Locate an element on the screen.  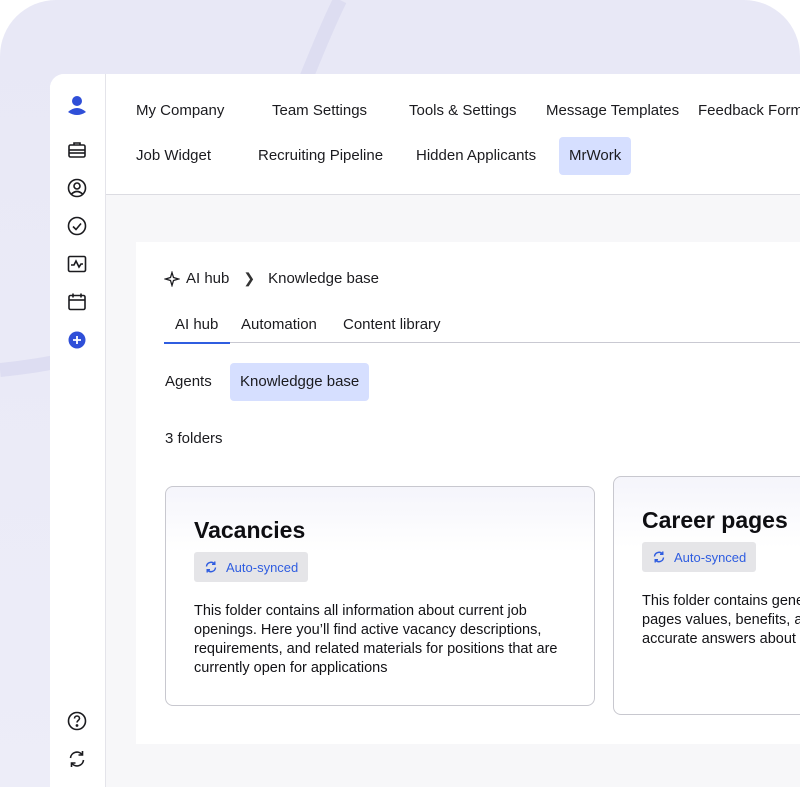
folder-title: Vacancies is located at coordinates (250, 530).